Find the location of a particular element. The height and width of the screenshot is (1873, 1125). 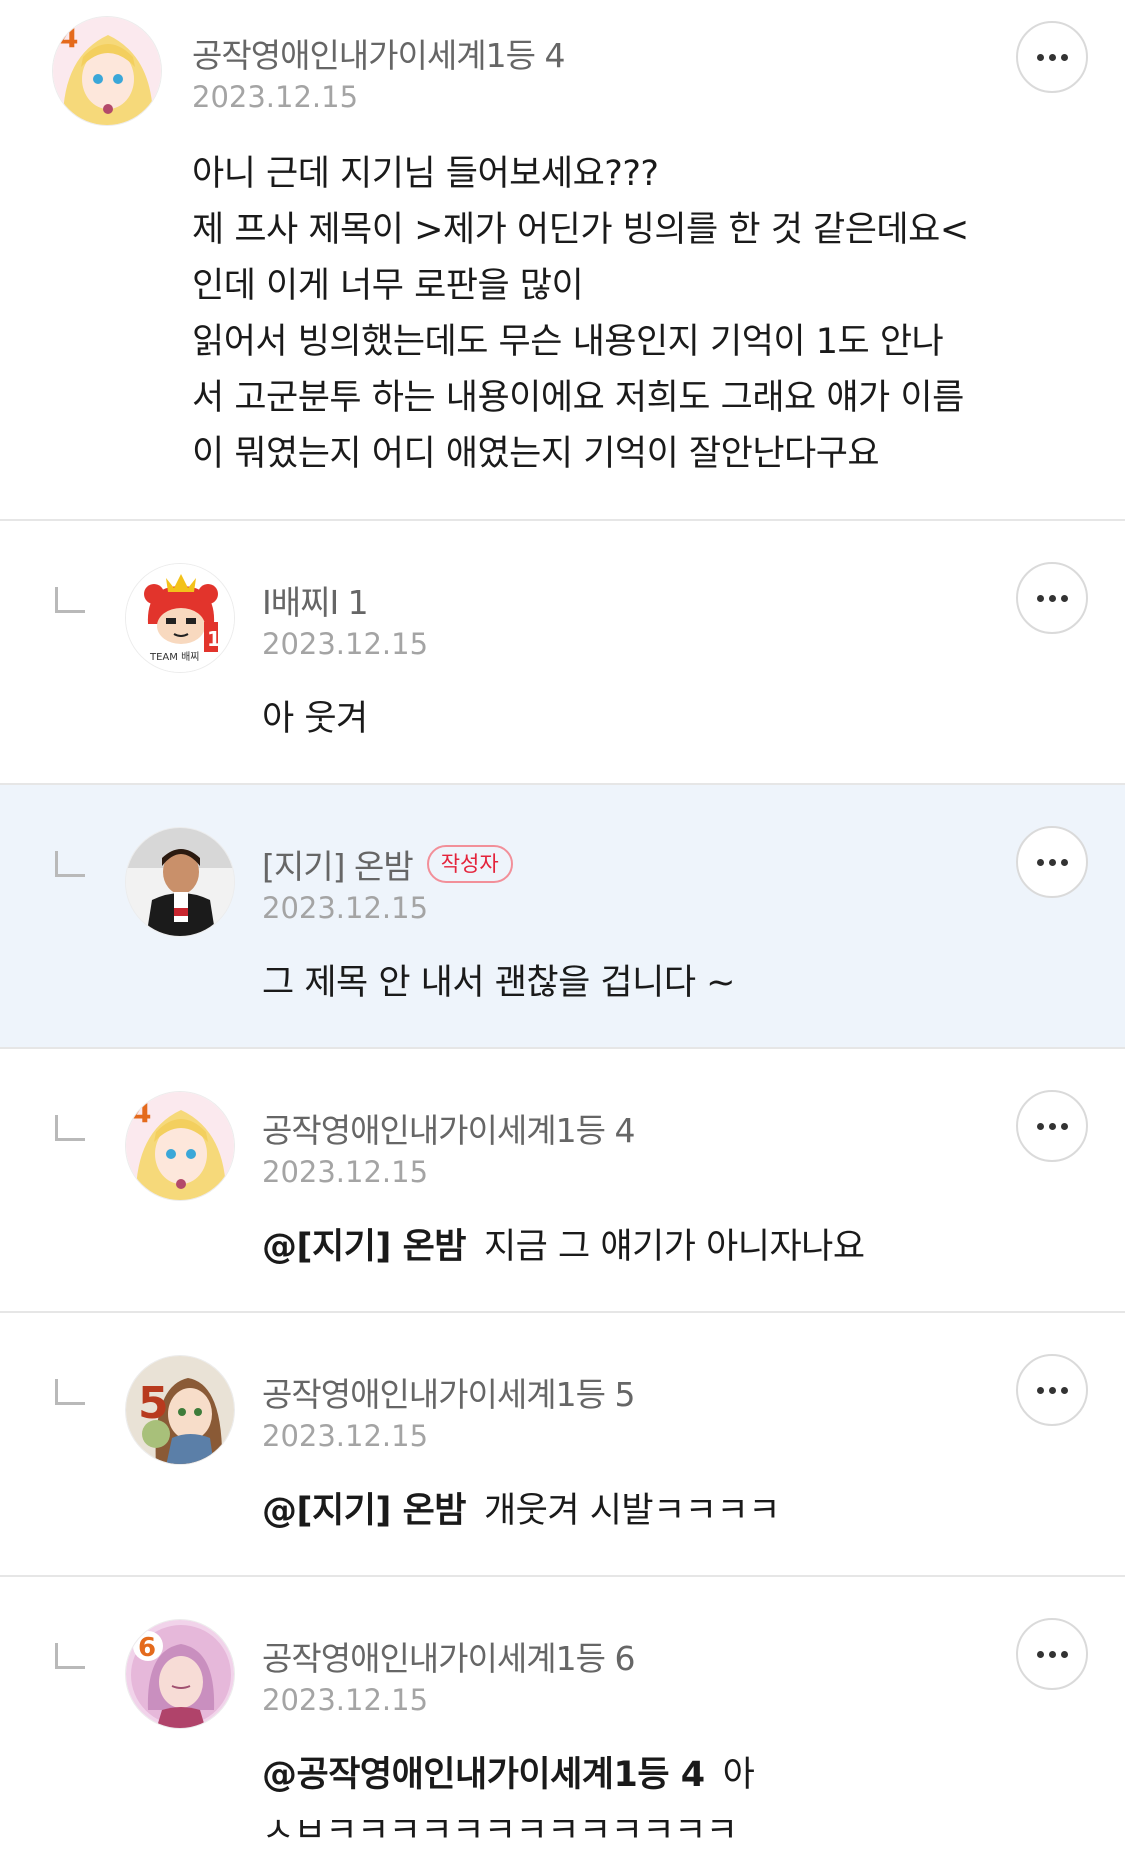

comment-meta: 공작영애인내가이세계1등 6 2023.12.15 is located at coordinates (448, 1674).